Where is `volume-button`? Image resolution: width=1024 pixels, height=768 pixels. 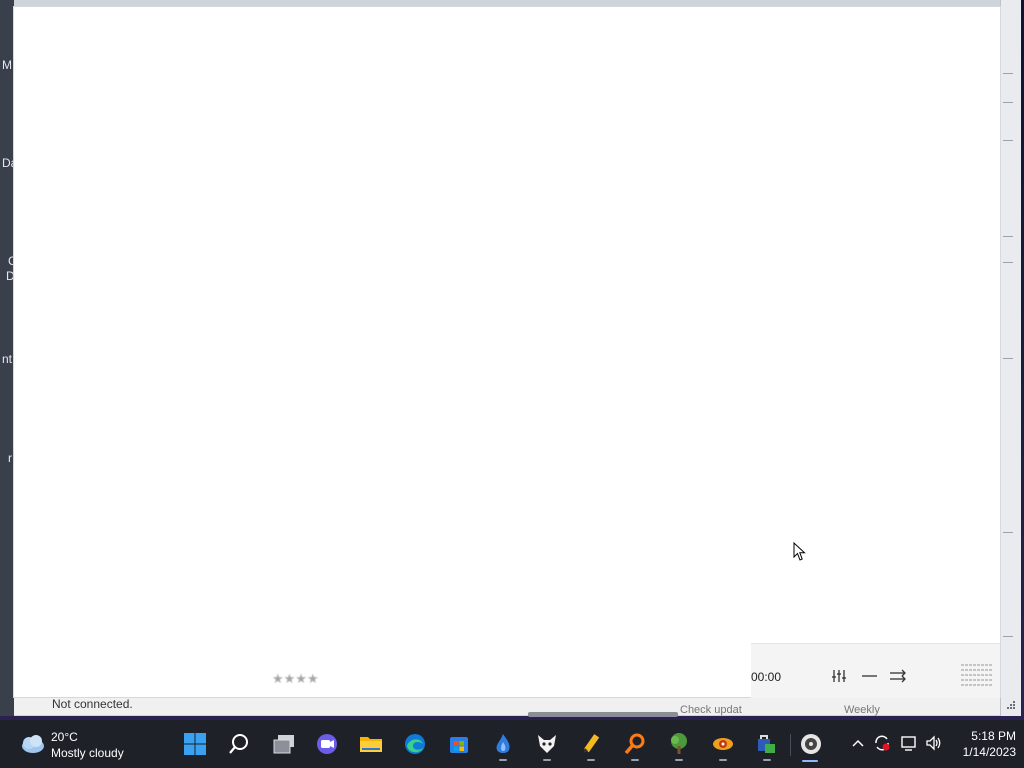
volume-button is located at coordinates (934, 743).